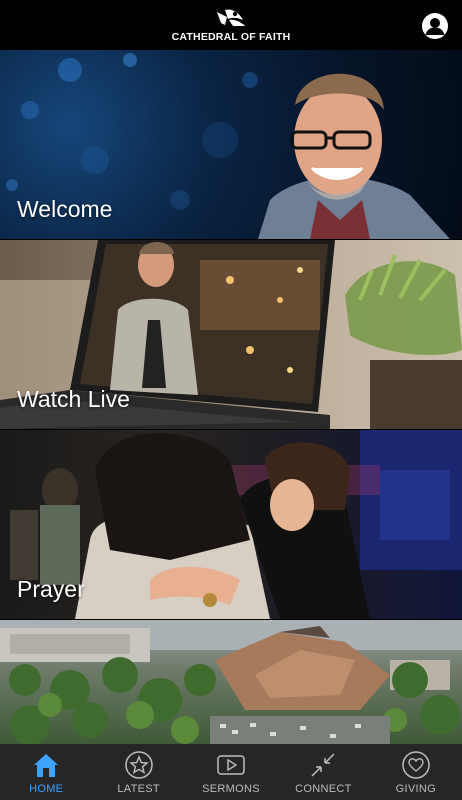 The image size is (462, 800). Describe the element at coordinates (138, 789) in the screenshot. I see `tab-latest-label: LATEST` at that location.